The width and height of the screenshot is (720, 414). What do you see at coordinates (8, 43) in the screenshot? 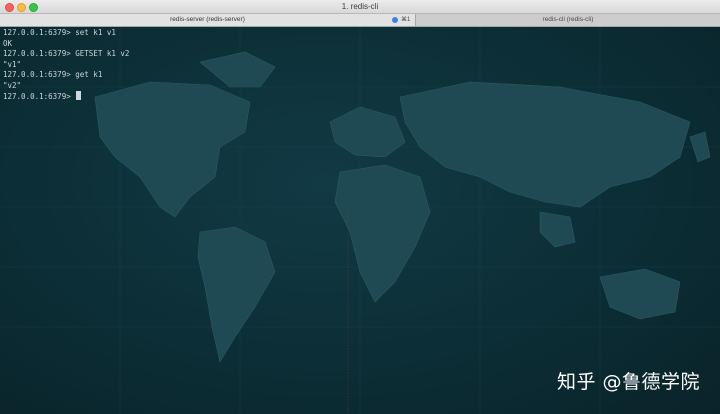
I see `terminal-line: OK` at bounding box center [8, 43].